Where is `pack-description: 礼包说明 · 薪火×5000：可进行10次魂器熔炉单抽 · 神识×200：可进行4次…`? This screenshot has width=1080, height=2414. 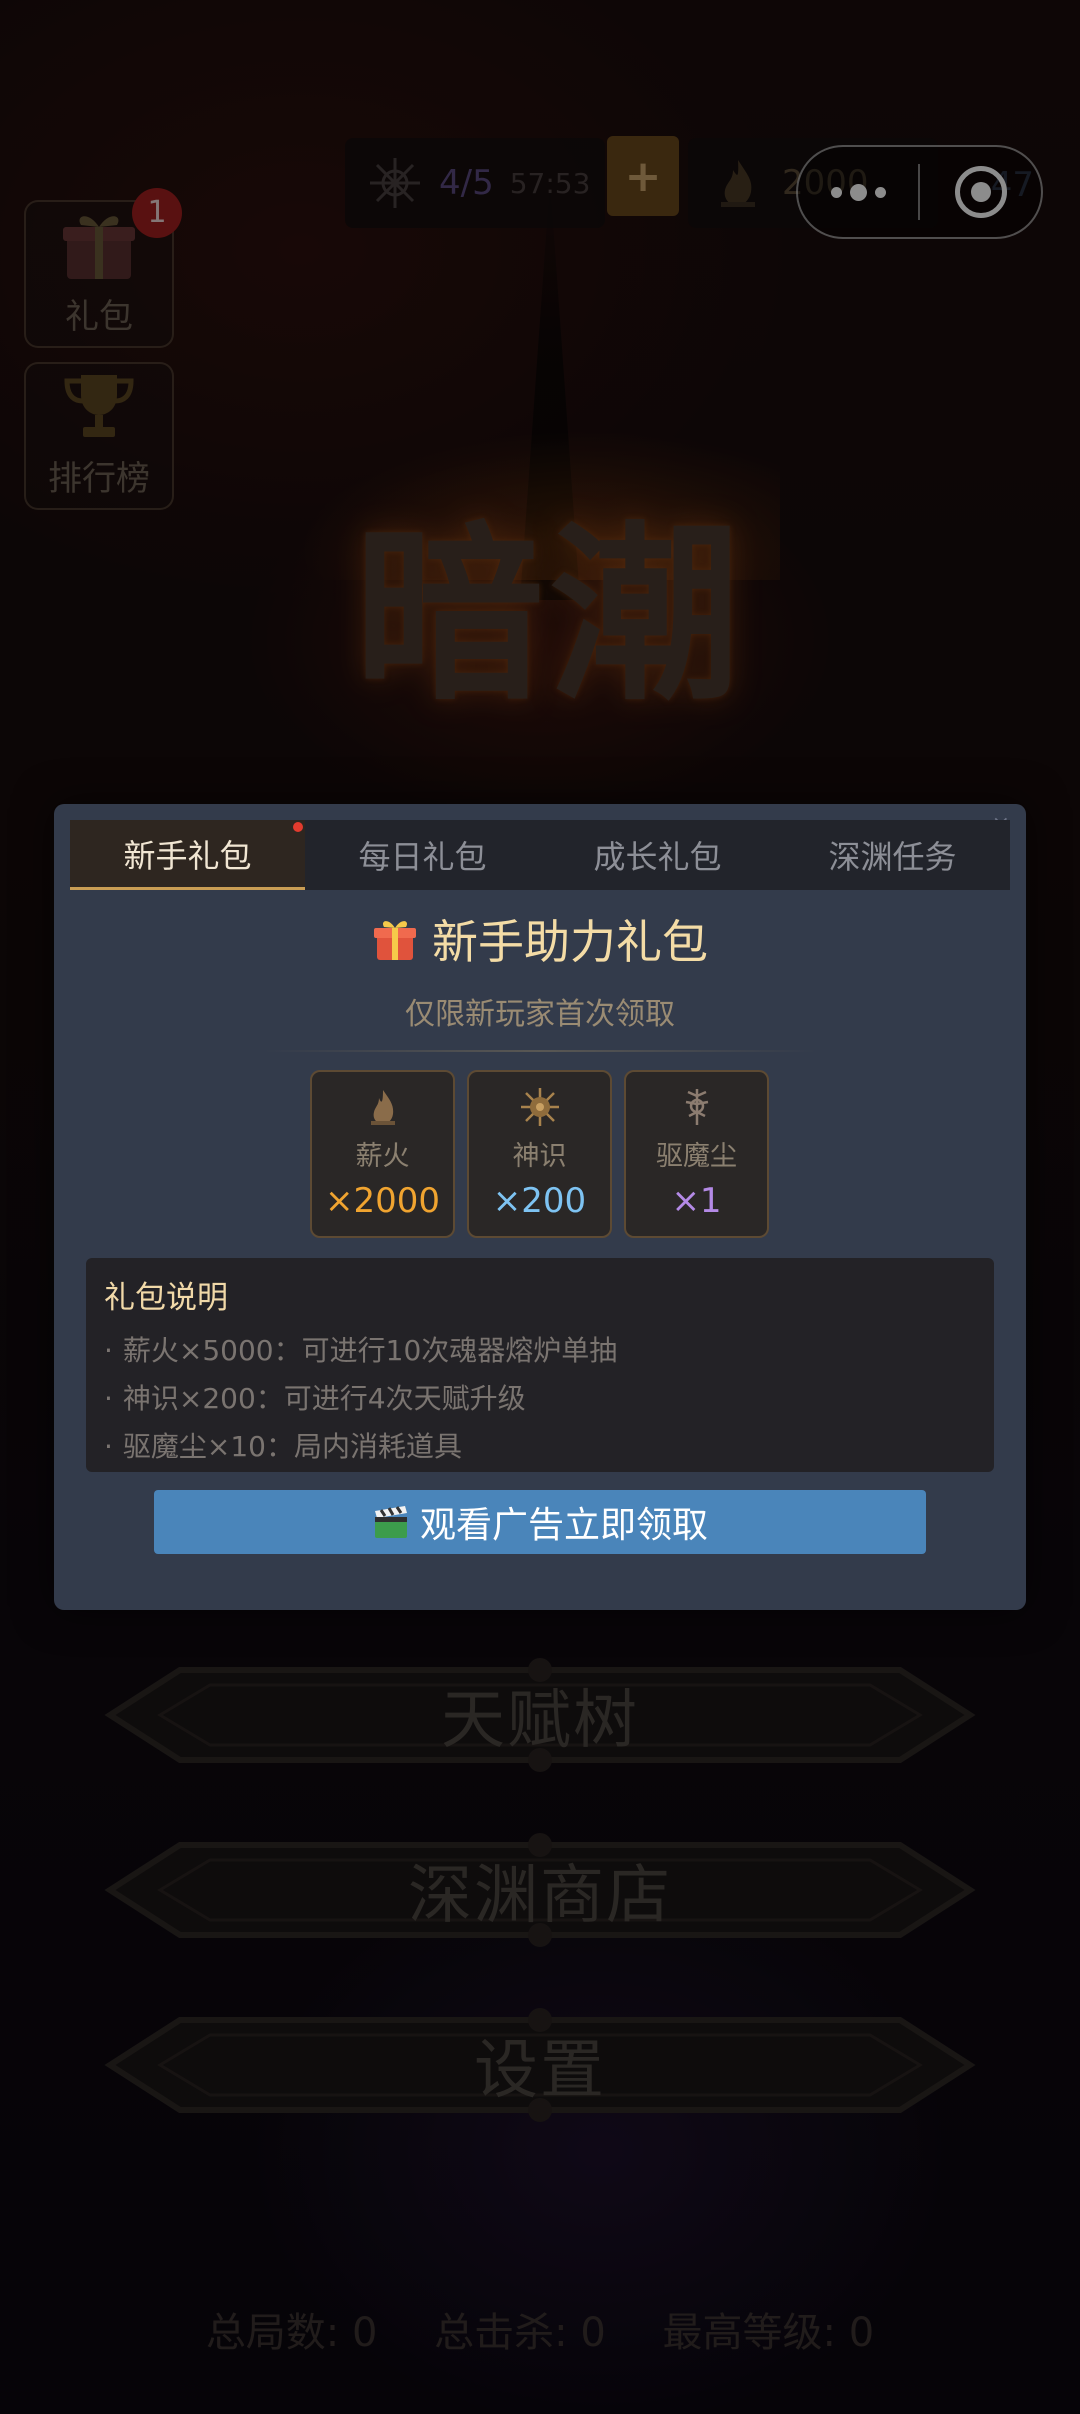
pack-description: 礼包说明 · 薪火×5000：可进行10次魂器熔炉单抽 · 神识×200：可进行4次… is located at coordinates (540, 1365).